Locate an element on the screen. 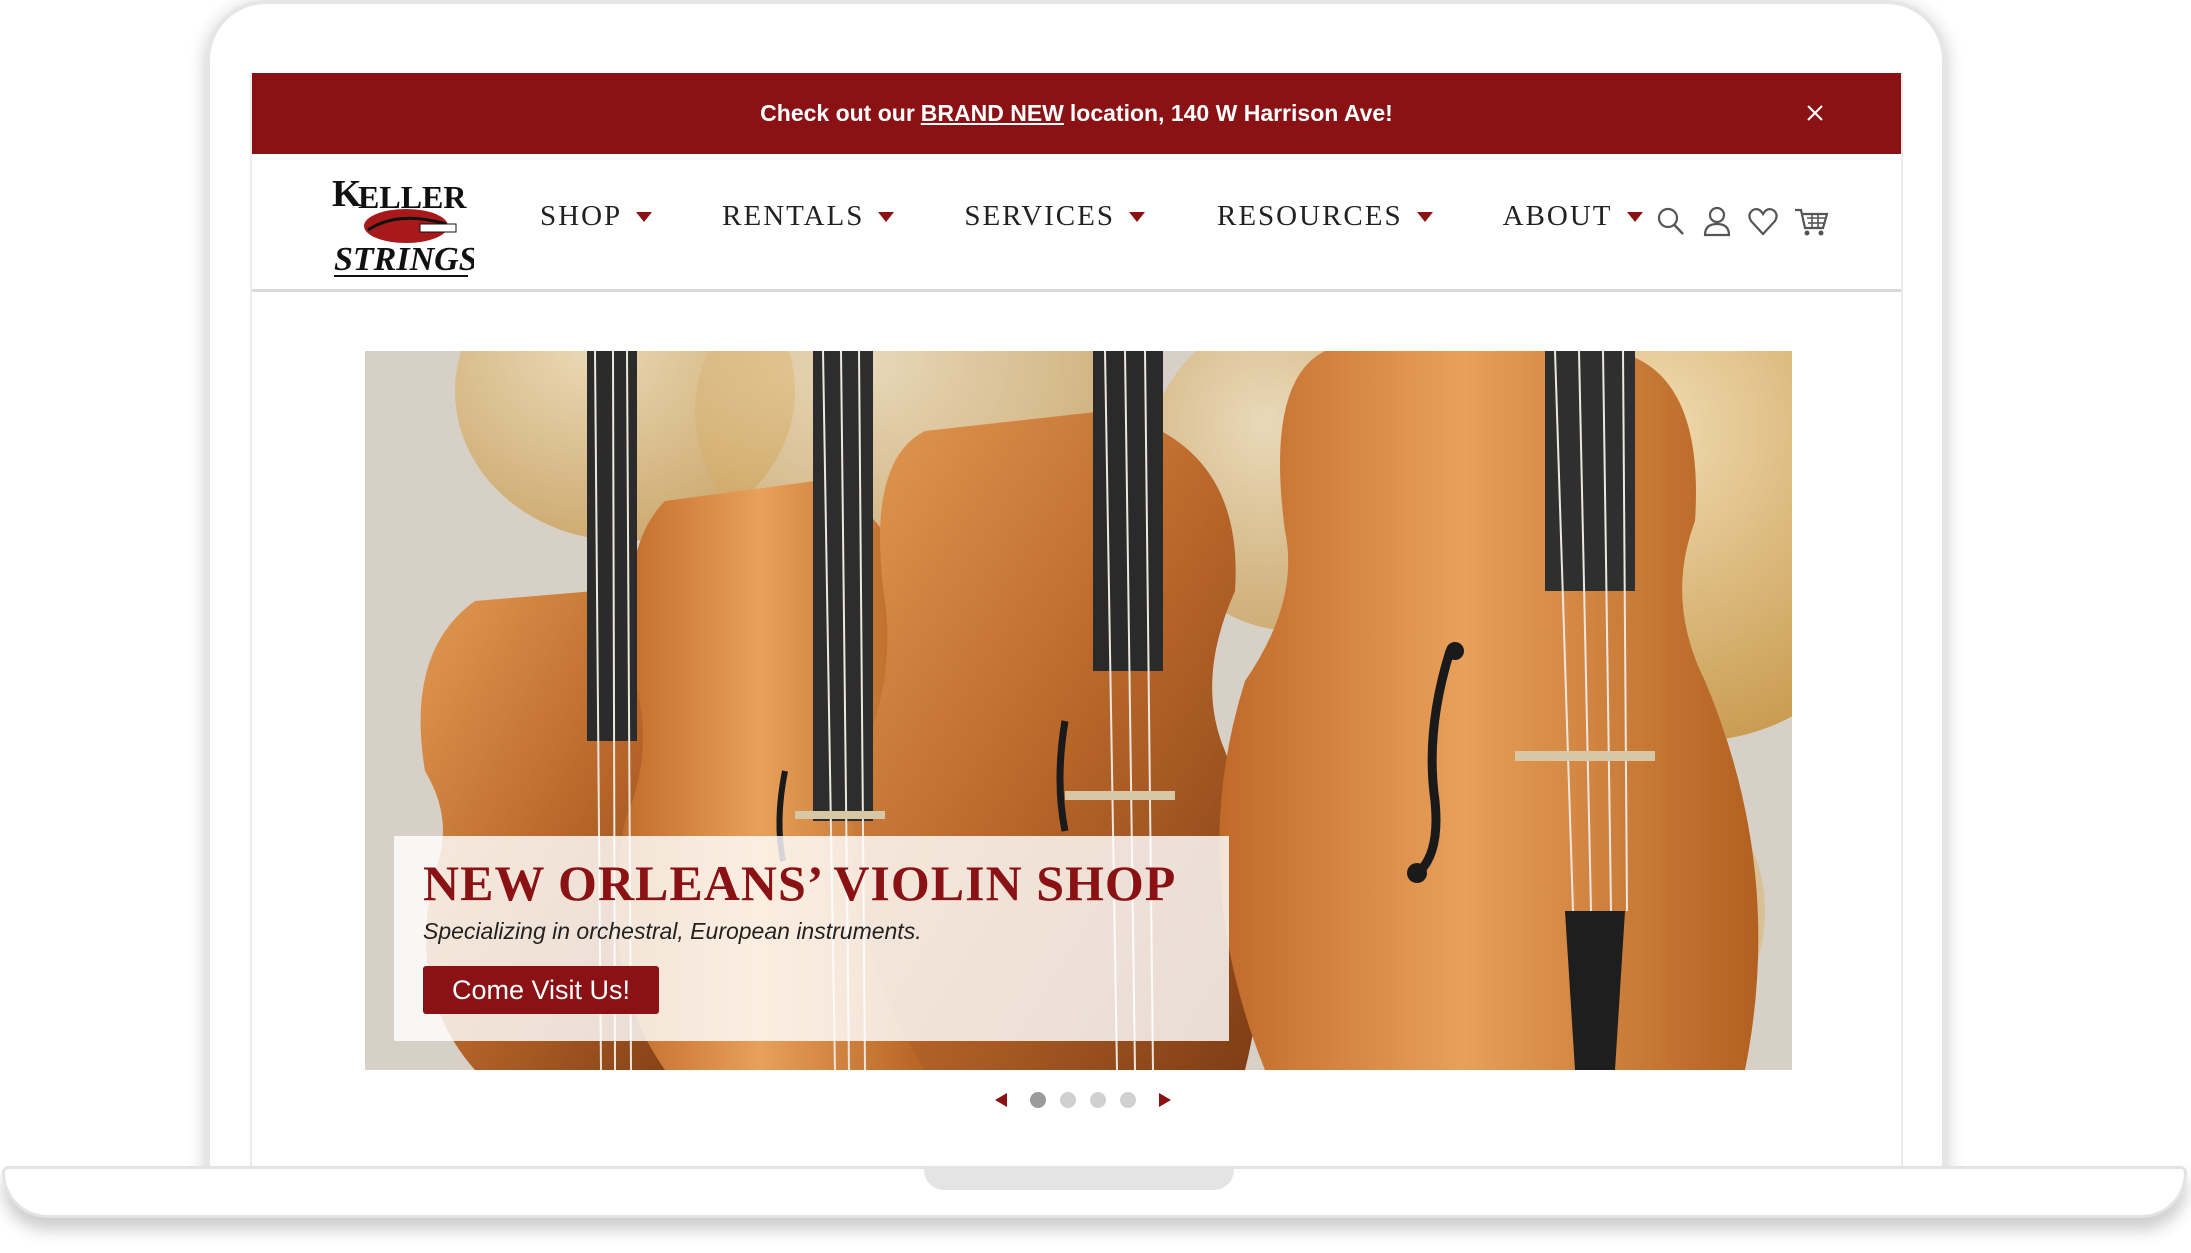 The image size is (2191, 1253). svg-text: STRINGS is located at coordinates (404, 259).